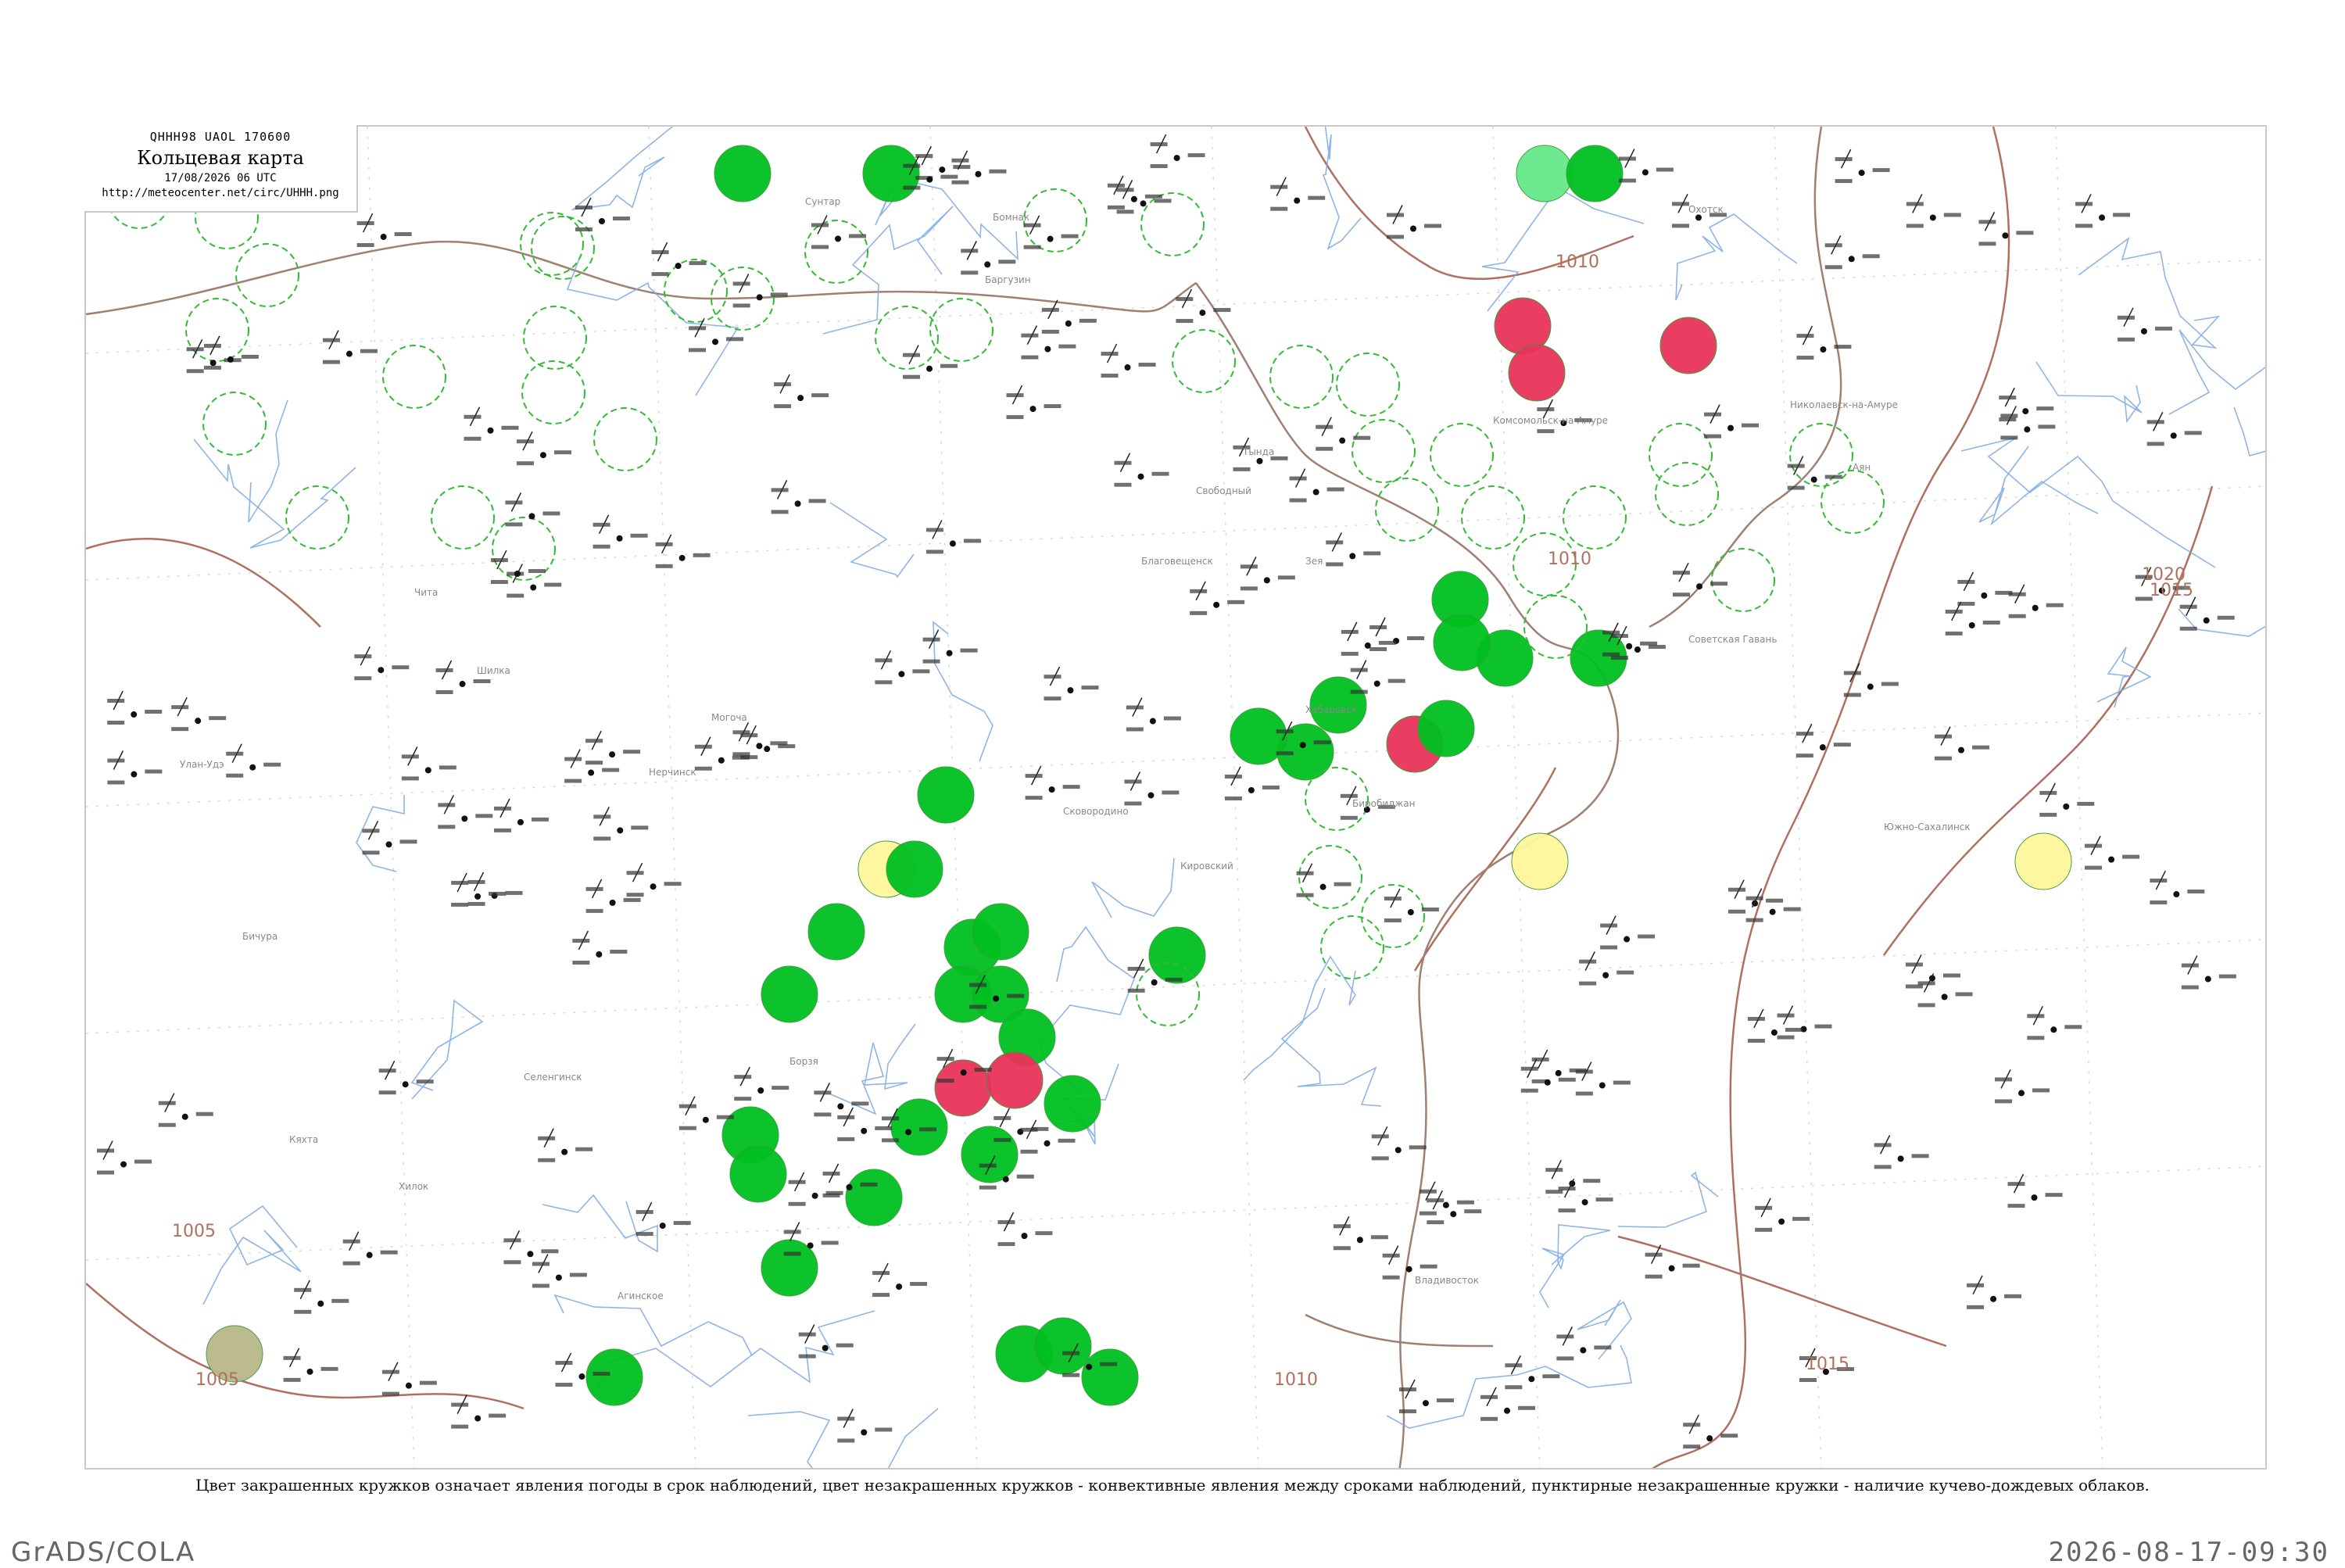 This screenshot has width=2345, height=1568. Describe the element at coordinates (220, 193) in the screenshot. I see `source-url: http://meteocenter.net/circ/UHHH.png` at that location.